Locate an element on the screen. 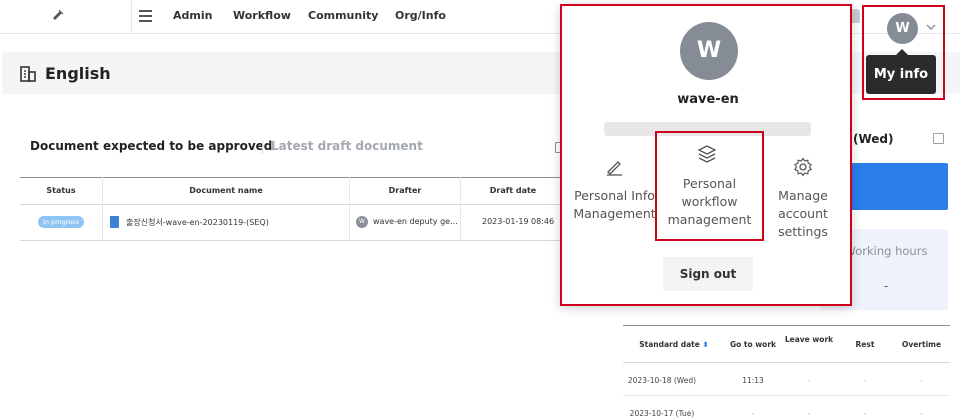  popup-avatar: W is located at coordinates (709, 51).